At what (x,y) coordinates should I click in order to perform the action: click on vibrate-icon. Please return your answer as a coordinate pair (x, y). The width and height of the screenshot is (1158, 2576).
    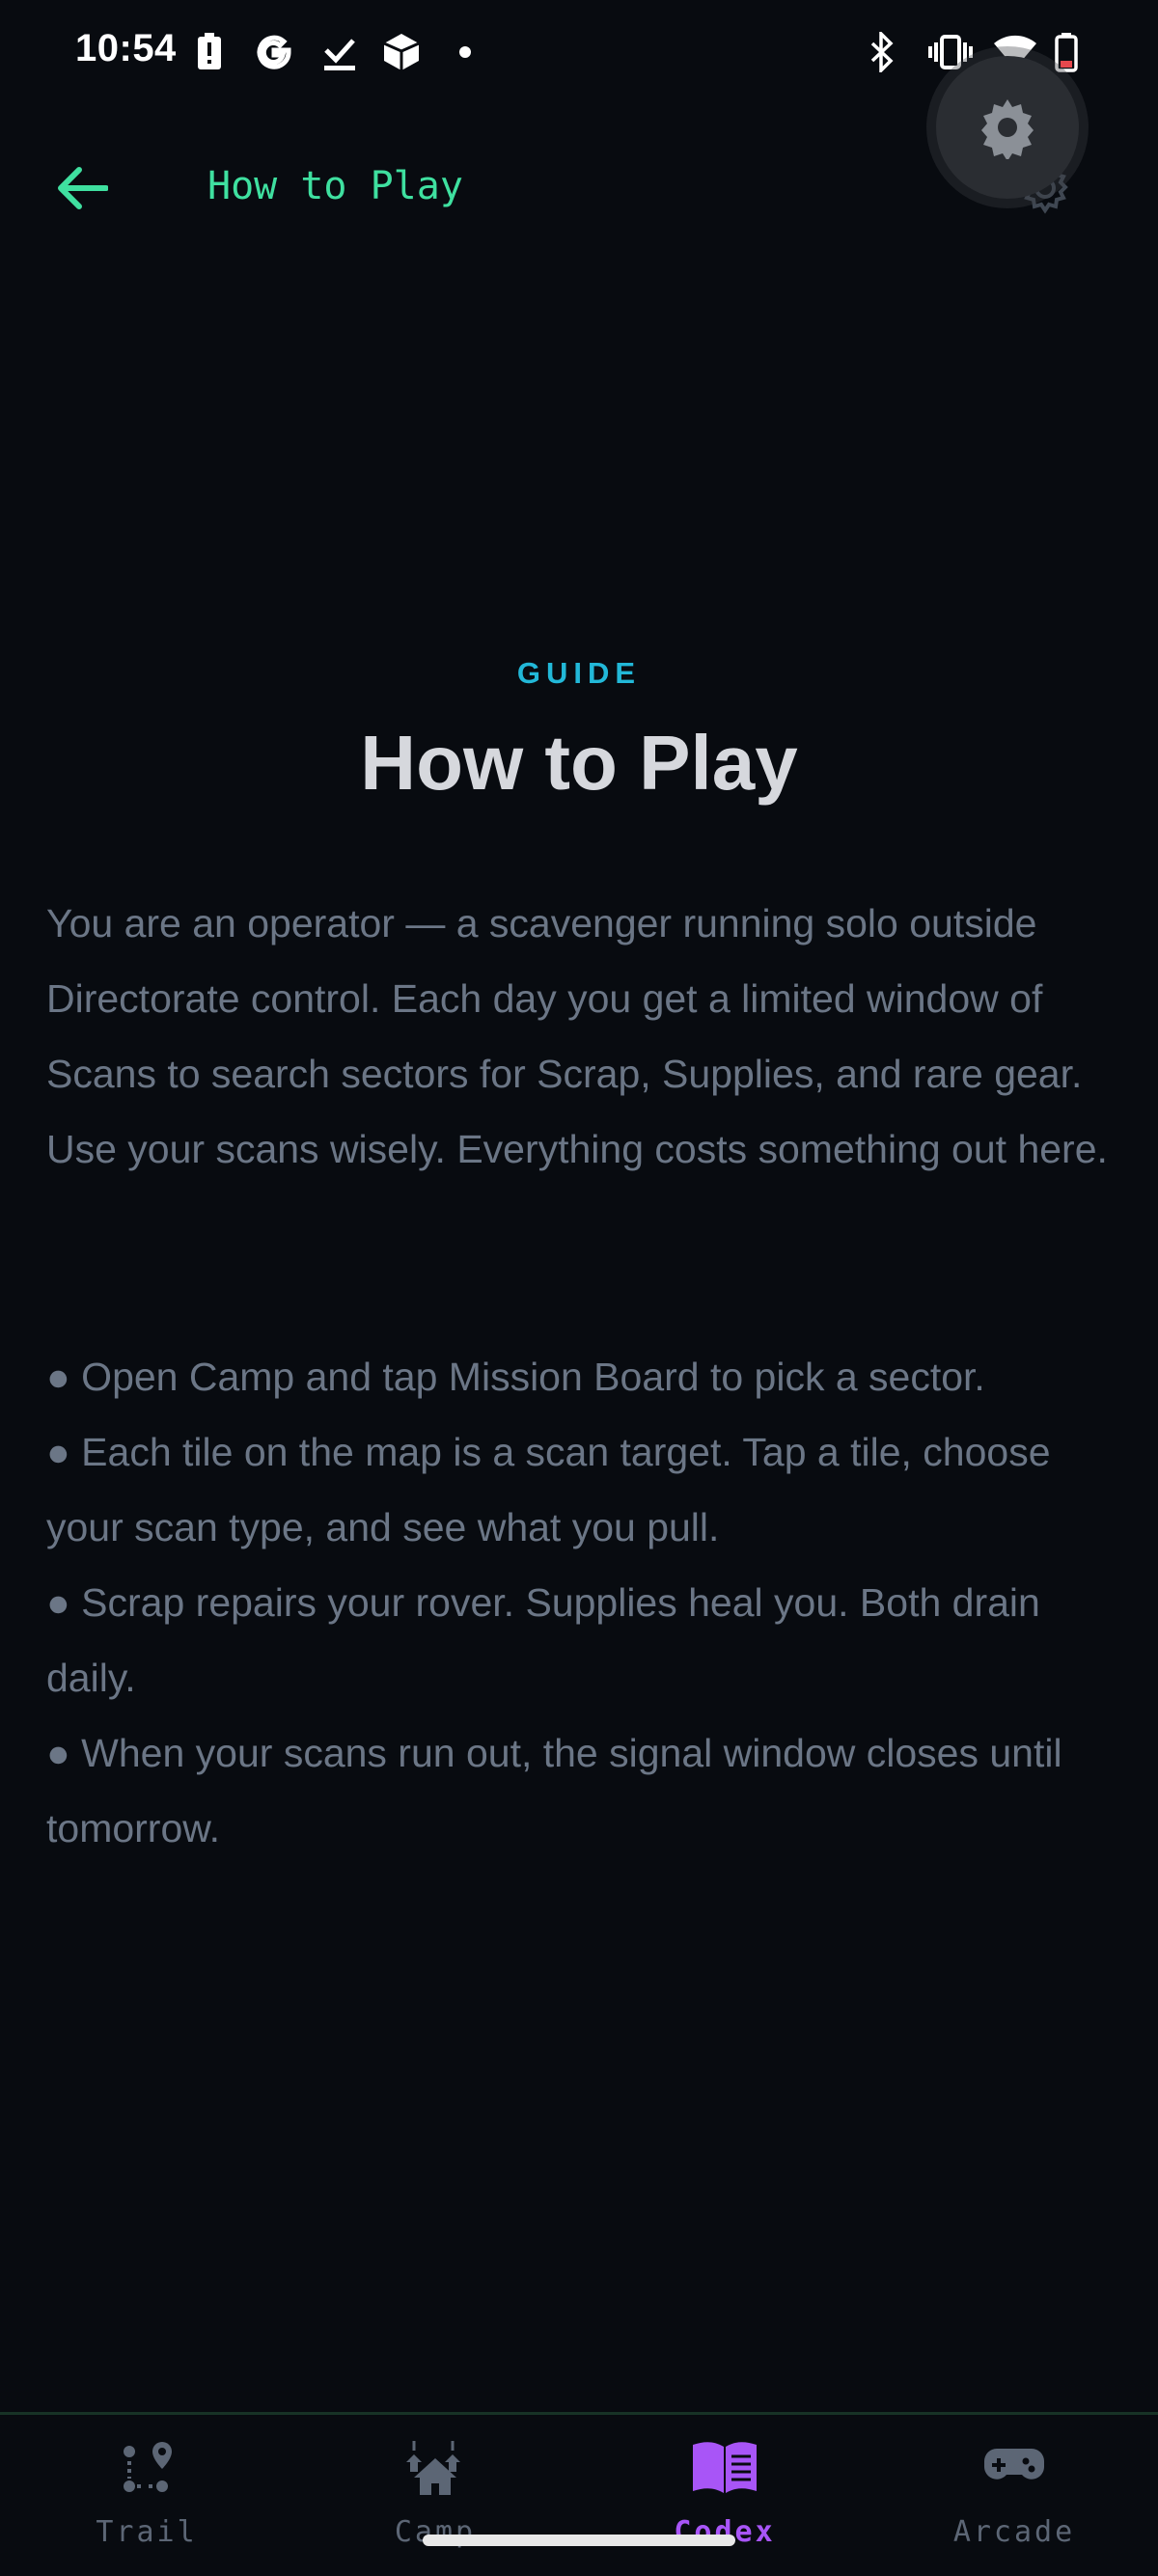
    Looking at the image, I should click on (950, 52).